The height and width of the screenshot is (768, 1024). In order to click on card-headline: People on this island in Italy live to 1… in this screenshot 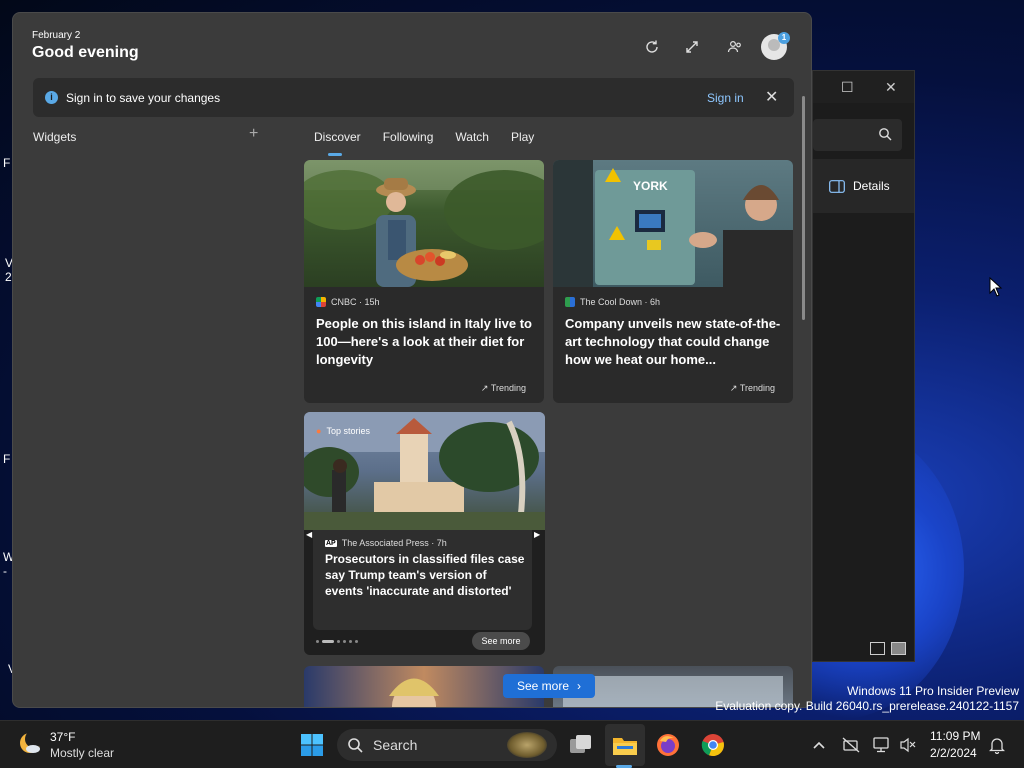, I will do `click(425, 342)`.